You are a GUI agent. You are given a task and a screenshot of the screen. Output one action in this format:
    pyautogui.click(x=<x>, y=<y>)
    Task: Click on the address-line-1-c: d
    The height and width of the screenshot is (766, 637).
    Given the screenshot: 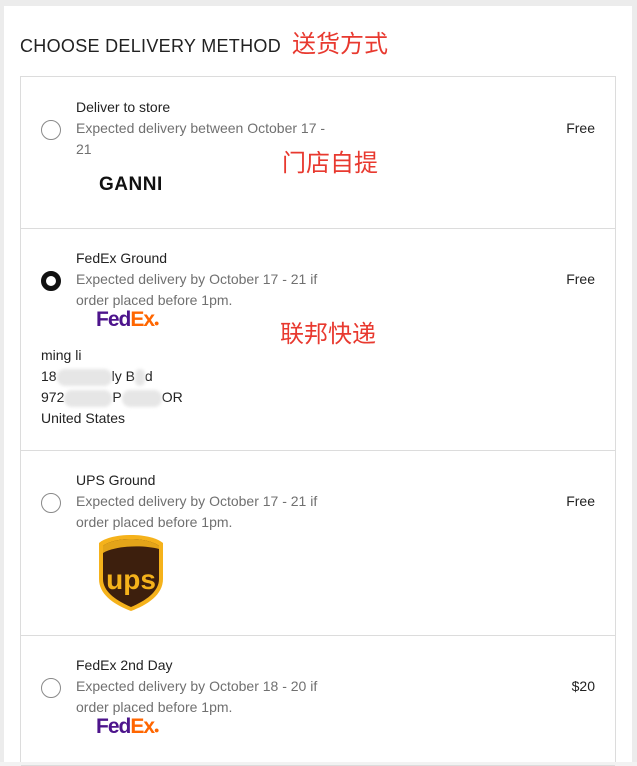 What is the action you would take?
    pyautogui.click(x=148, y=376)
    